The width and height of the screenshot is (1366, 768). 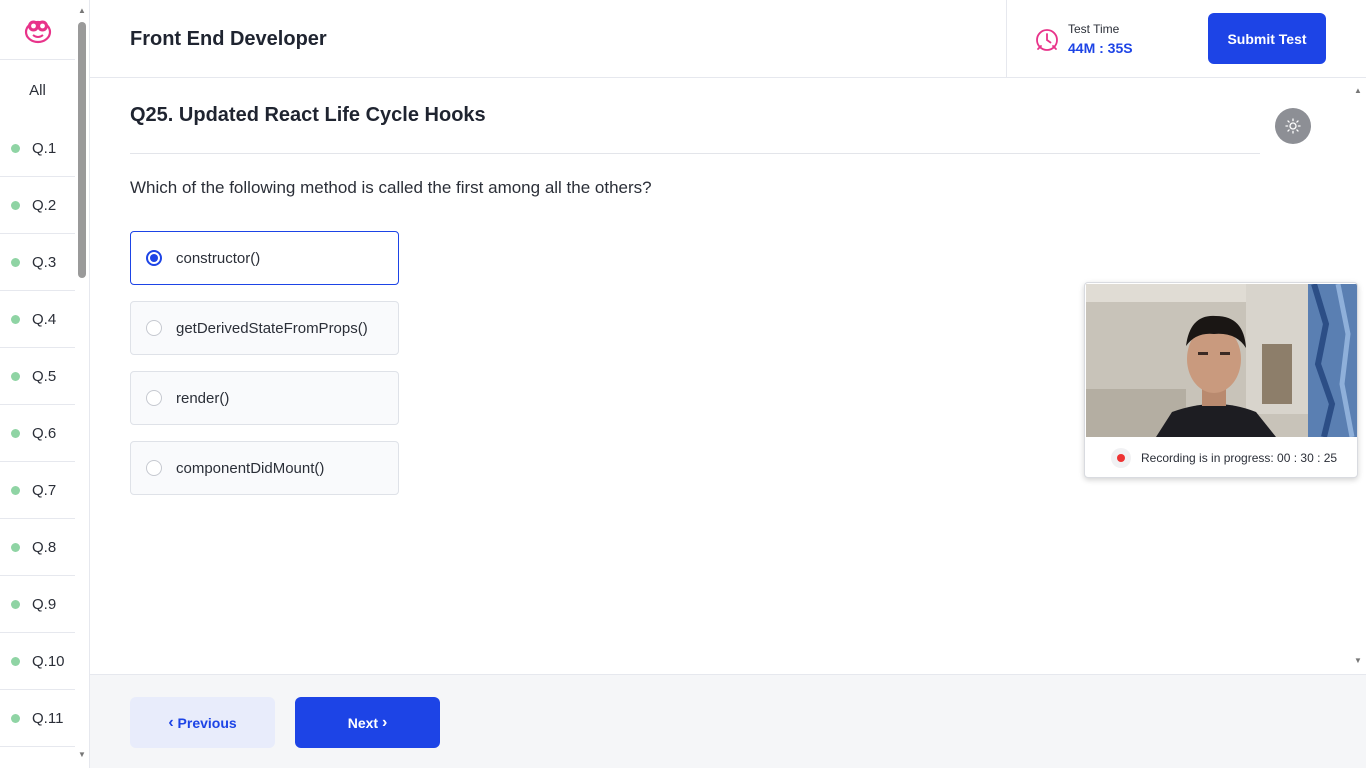 I want to click on sidebar-question-item: Q.3, so click(x=37, y=262).